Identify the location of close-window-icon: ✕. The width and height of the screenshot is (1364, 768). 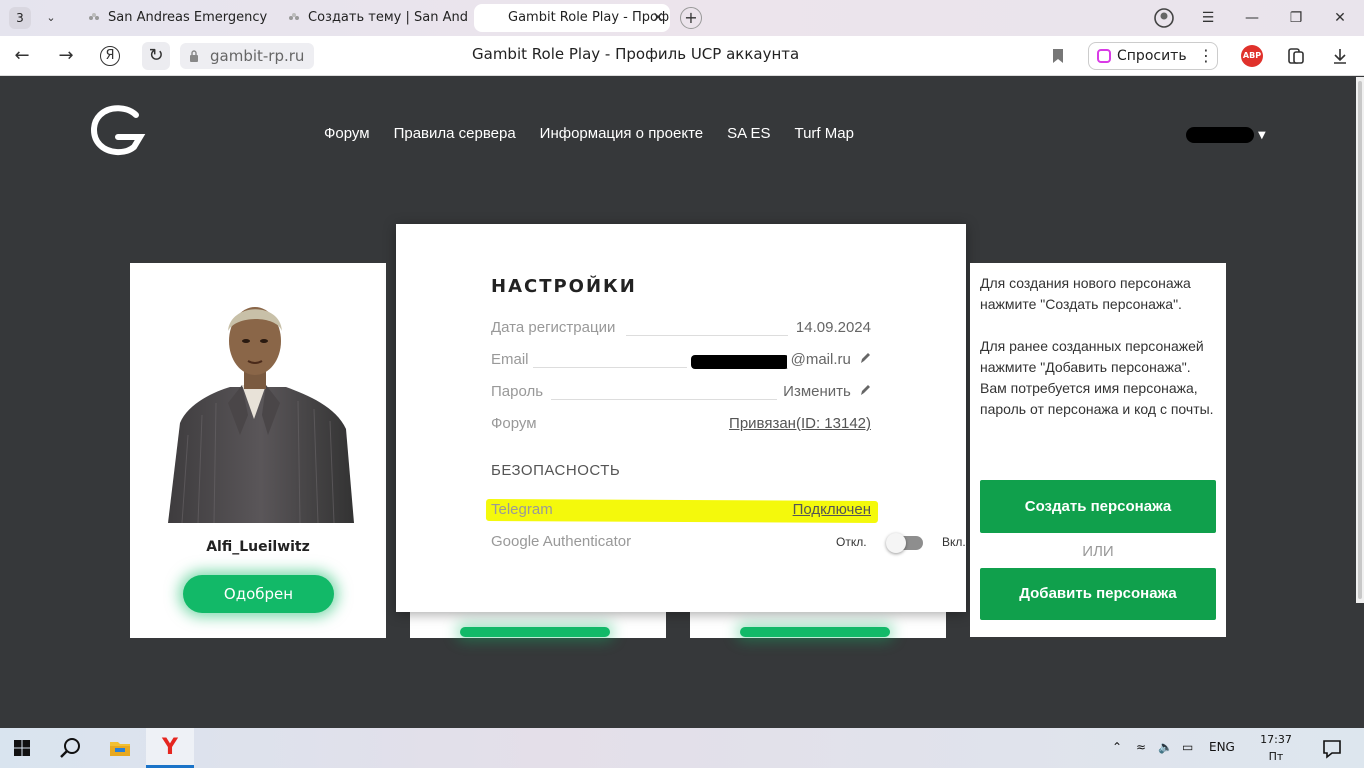
(1340, 18).